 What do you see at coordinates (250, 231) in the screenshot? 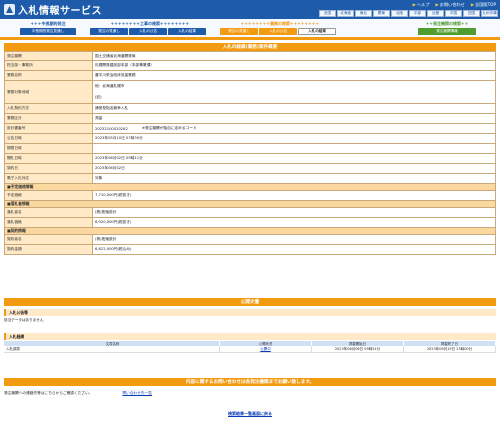
I see `section-contract: ■契約情報` at bounding box center [250, 231].